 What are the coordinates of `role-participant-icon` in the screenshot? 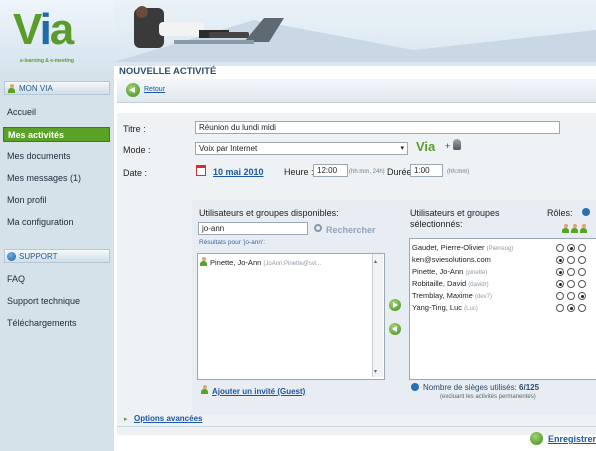 It's located at (583, 228).